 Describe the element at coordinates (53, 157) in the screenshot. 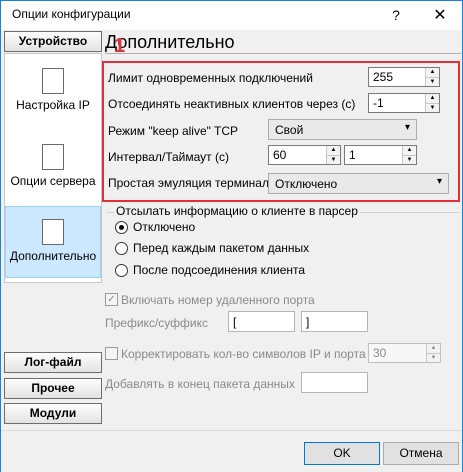

I see `server-options-icon` at that location.